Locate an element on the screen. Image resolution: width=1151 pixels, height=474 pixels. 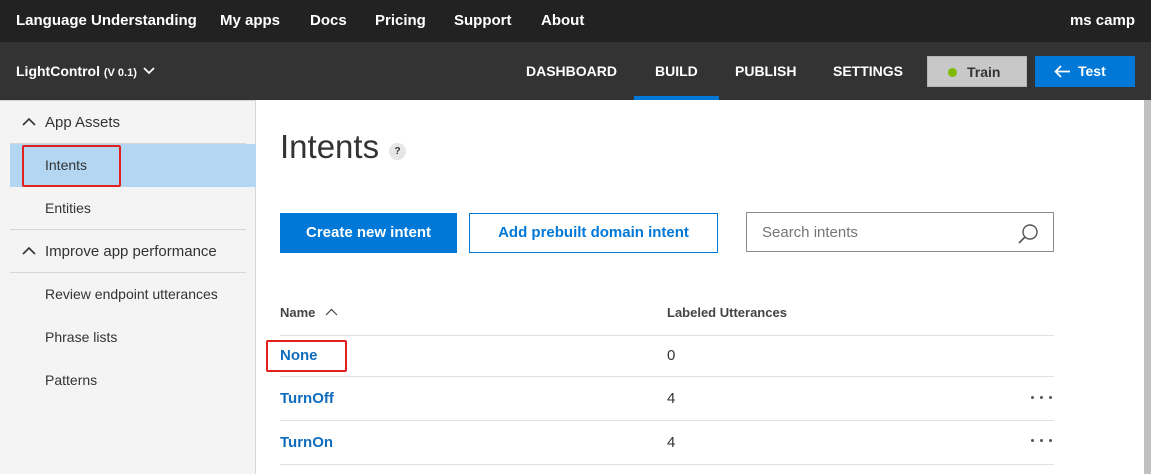
section-improve-performance: Improve app performance is located at coordinates (128, 251).